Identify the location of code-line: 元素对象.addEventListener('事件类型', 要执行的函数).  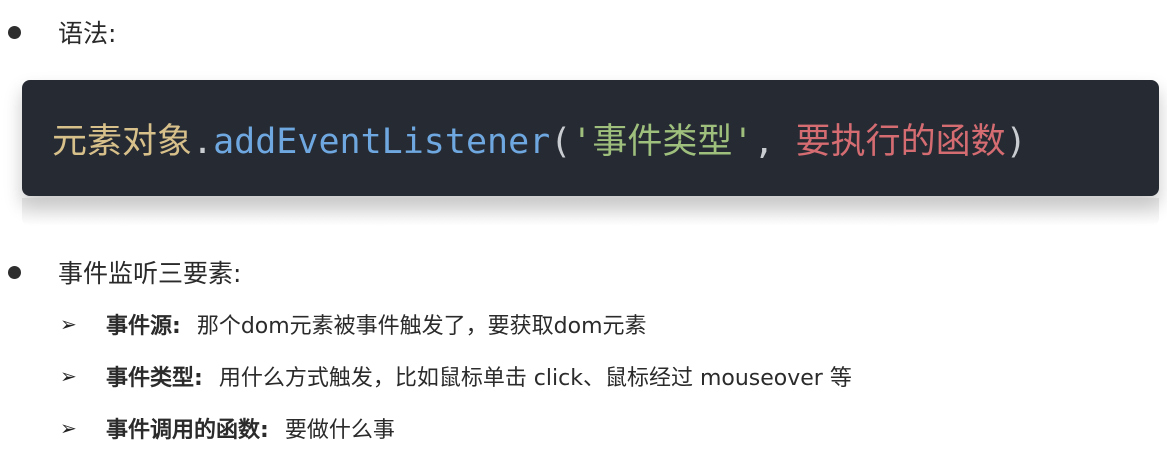
(539, 138).